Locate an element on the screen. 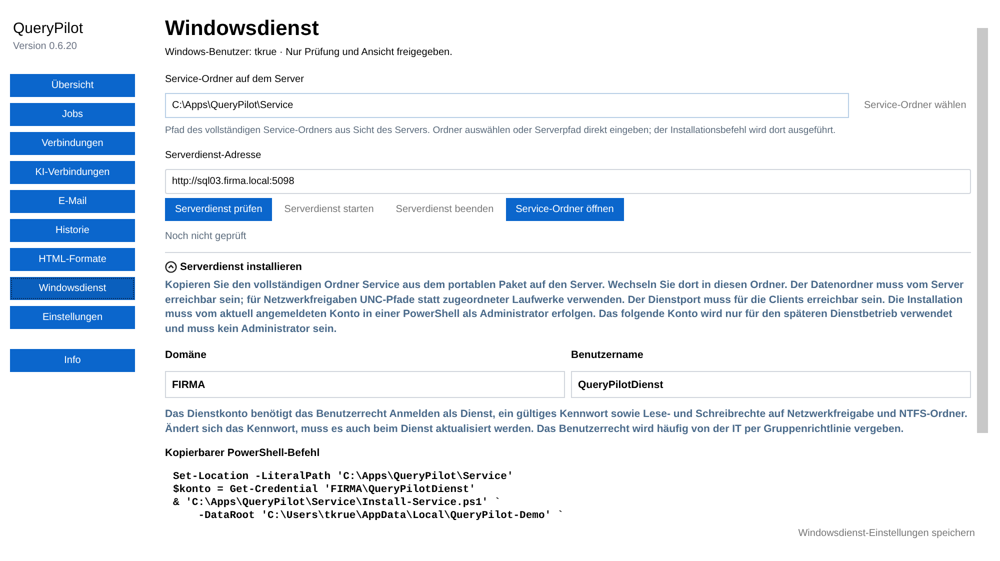 The image size is (1000, 561). field-label: Domäne is located at coordinates (186, 356).